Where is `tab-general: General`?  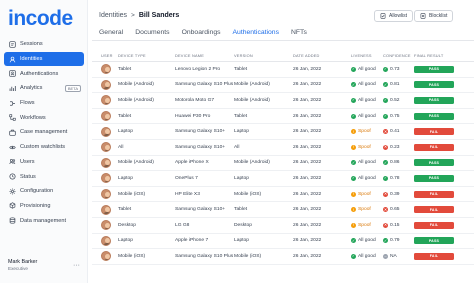
tab-general: General is located at coordinates (111, 32).